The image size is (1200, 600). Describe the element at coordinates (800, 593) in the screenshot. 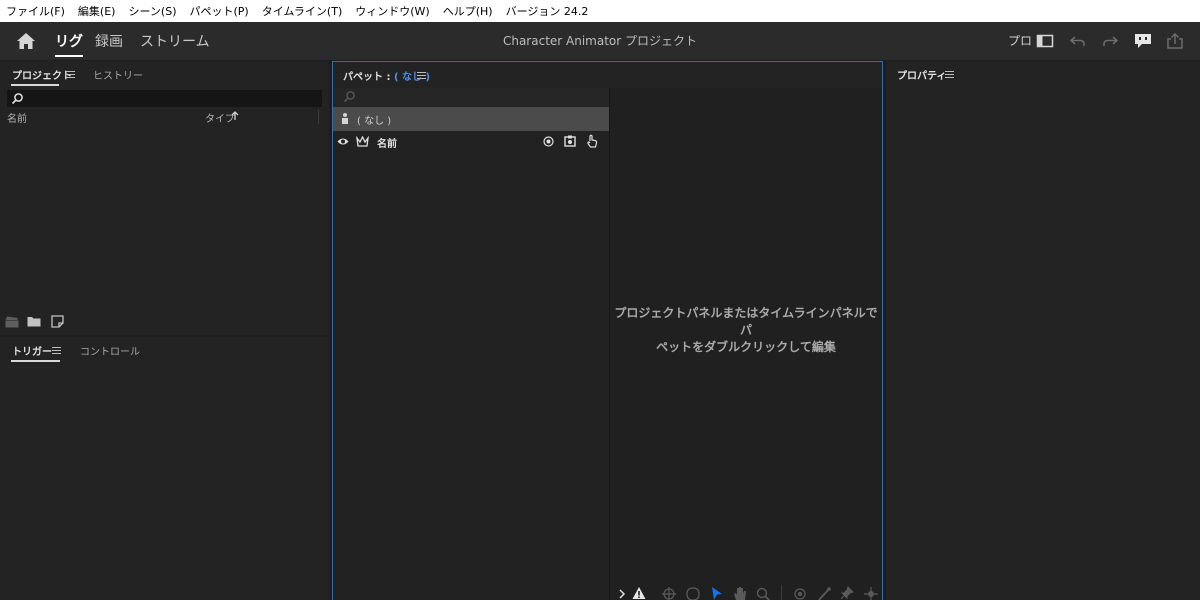

I see `origin-tool-icon` at that location.